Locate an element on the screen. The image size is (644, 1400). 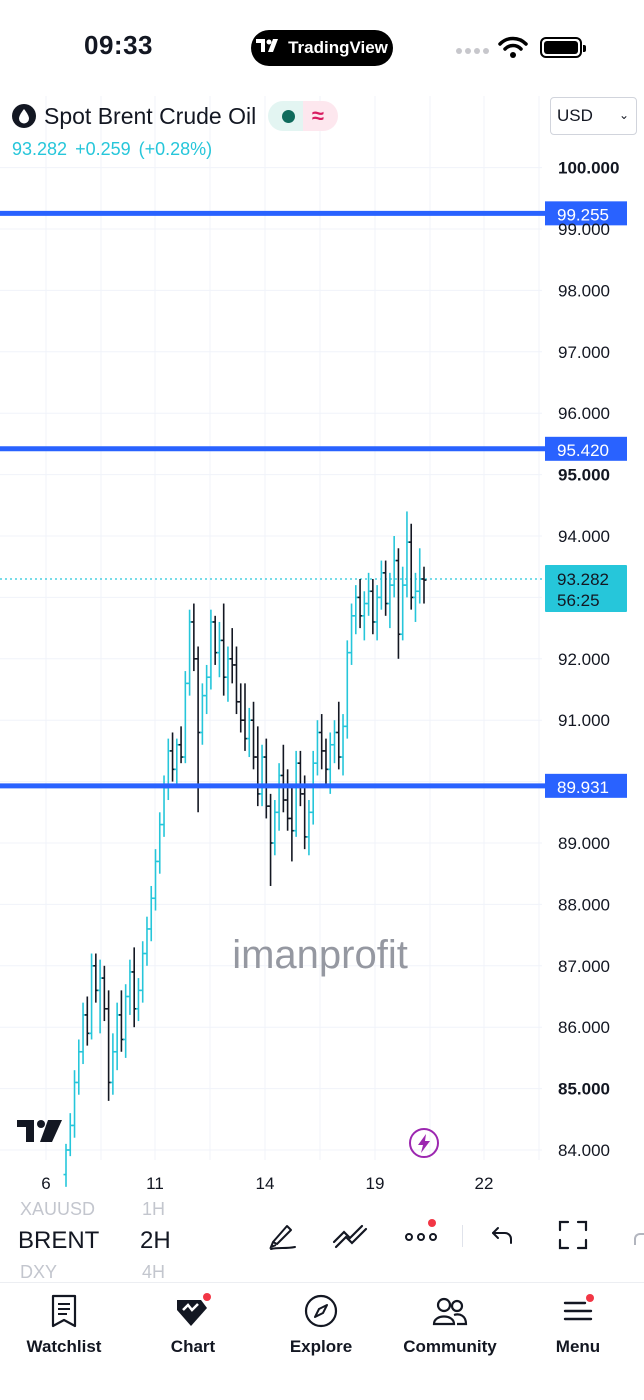
market-open-icon is located at coordinates (289, 116).